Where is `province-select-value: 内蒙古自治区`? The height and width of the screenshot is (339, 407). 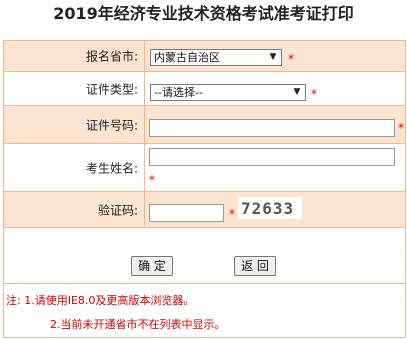
province-select-value: 内蒙古自治区 is located at coordinates (187, 57).